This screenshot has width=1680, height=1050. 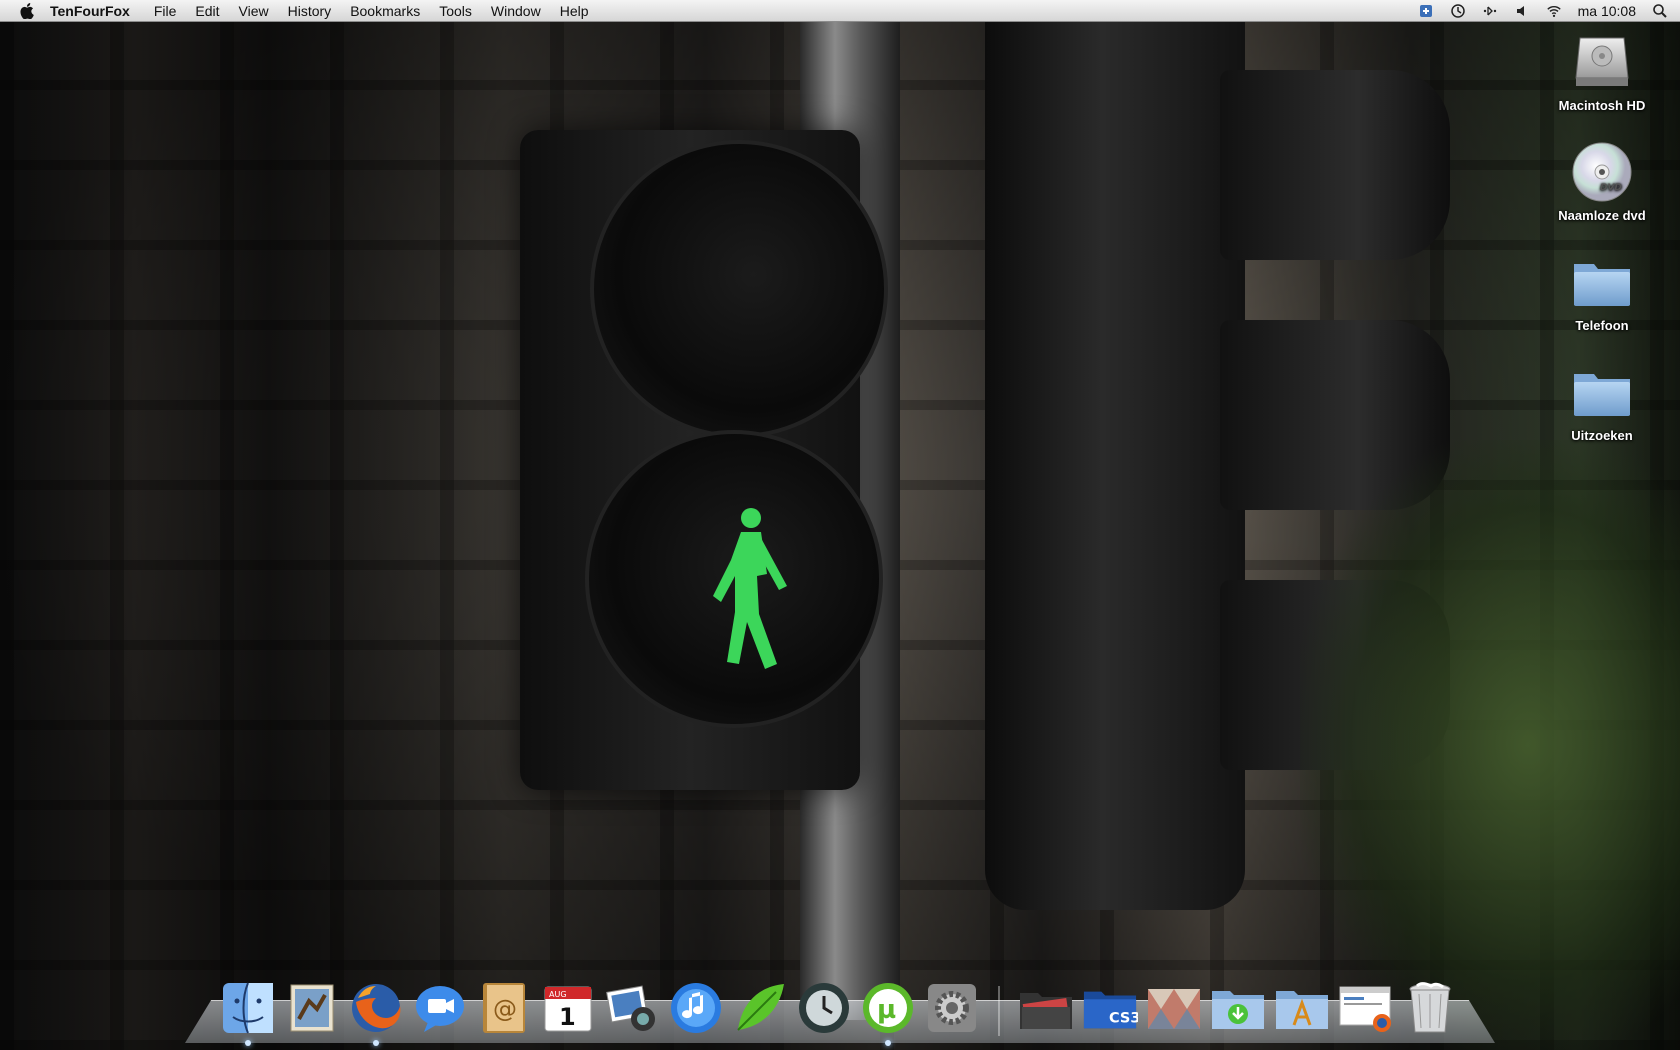 I want to click on desktop-icon-telefoon: Telefoon, so click(x=1602, y=291).